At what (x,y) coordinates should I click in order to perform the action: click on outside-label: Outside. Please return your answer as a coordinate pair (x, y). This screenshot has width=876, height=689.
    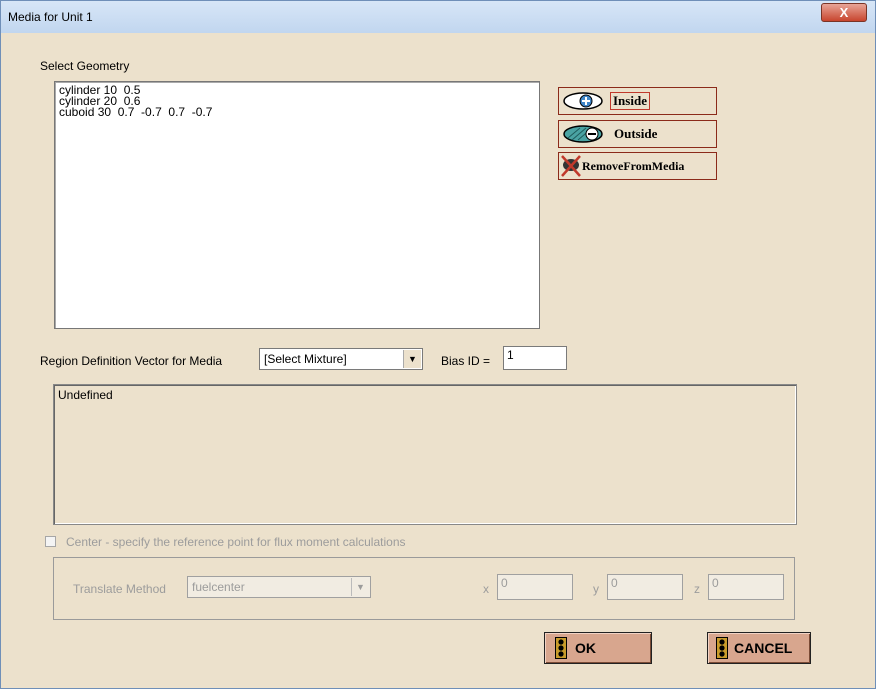
    Looking at the image, I should click on (636, 133).